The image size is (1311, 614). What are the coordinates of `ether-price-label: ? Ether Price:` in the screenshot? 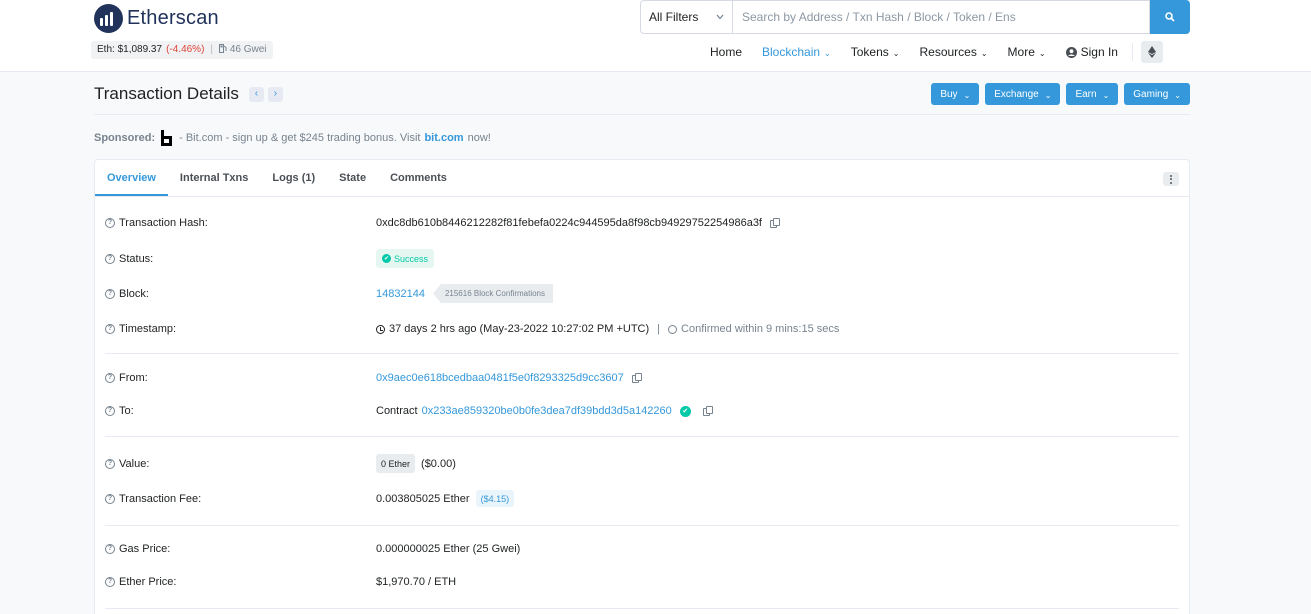 It's located at (240, 582).